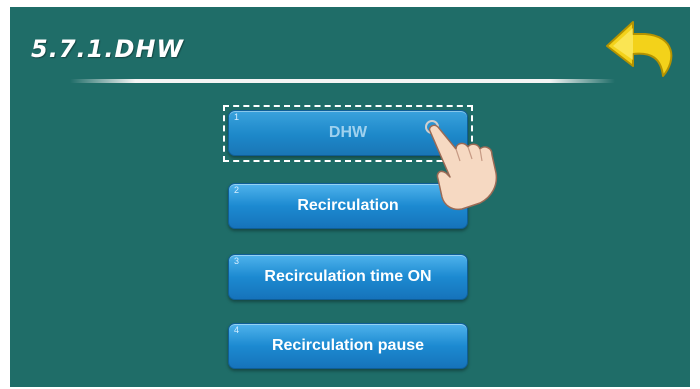 This screenshot has height=389, width=700. Describe the element at coordinates (237, 117) in the screenshot. I see `menu-item-number: 1` at that location.